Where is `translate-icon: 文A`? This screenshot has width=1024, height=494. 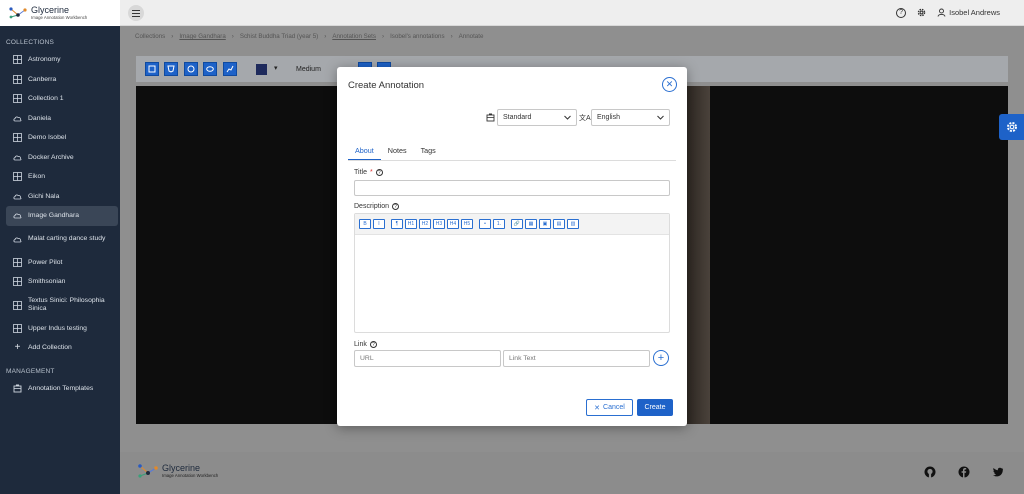
translate-icon: 文A is located at coordinates (585, 118).